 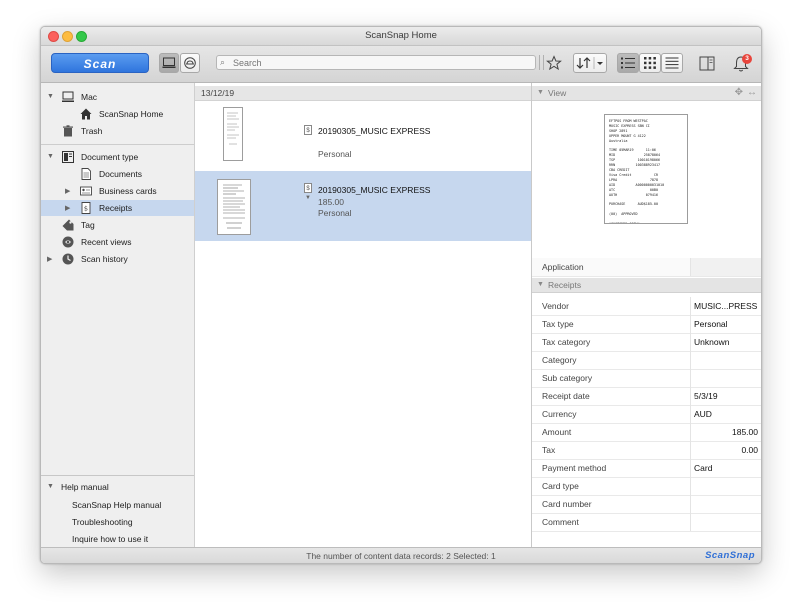 What do you see at coordinates (117, 225) in the screenshot?
I see `sidebar-item-tag: Tag` at bounding box center [117, 225].